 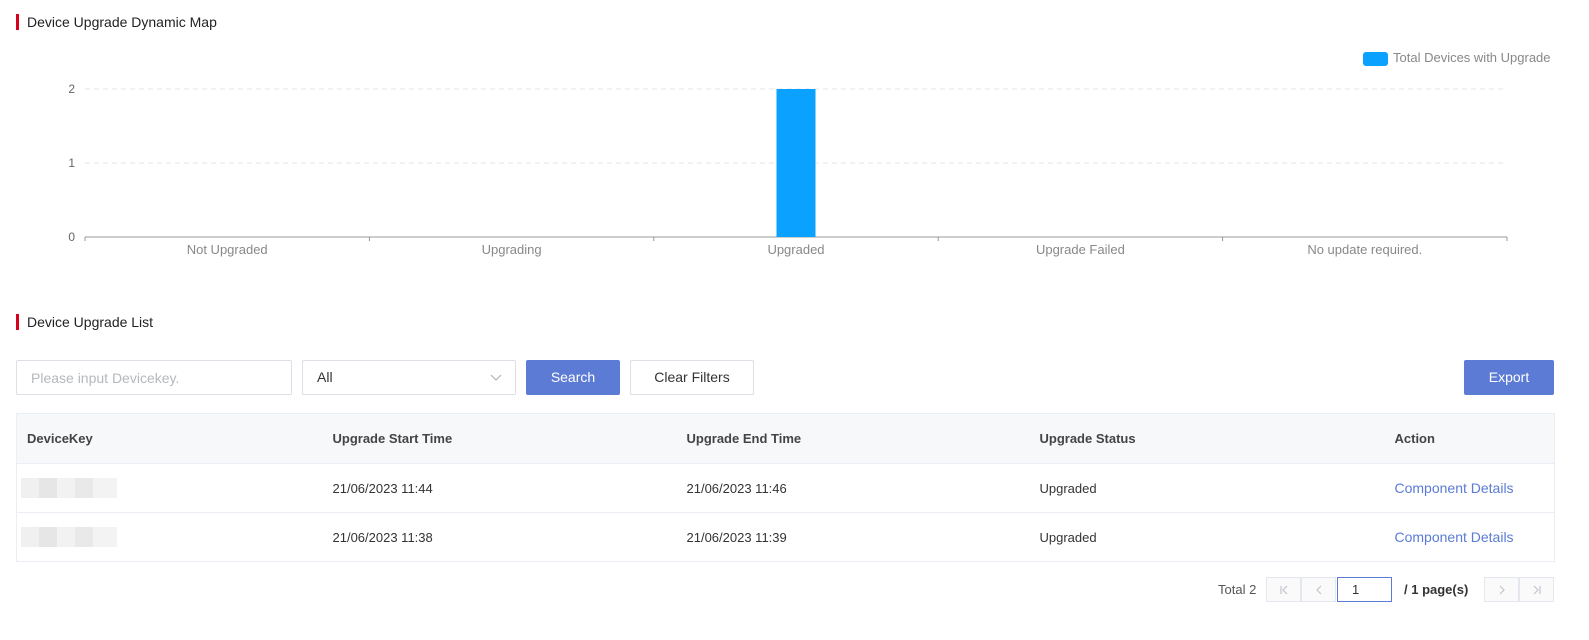 I want to click on prev-page-icon, so click(x=1318, y=590).